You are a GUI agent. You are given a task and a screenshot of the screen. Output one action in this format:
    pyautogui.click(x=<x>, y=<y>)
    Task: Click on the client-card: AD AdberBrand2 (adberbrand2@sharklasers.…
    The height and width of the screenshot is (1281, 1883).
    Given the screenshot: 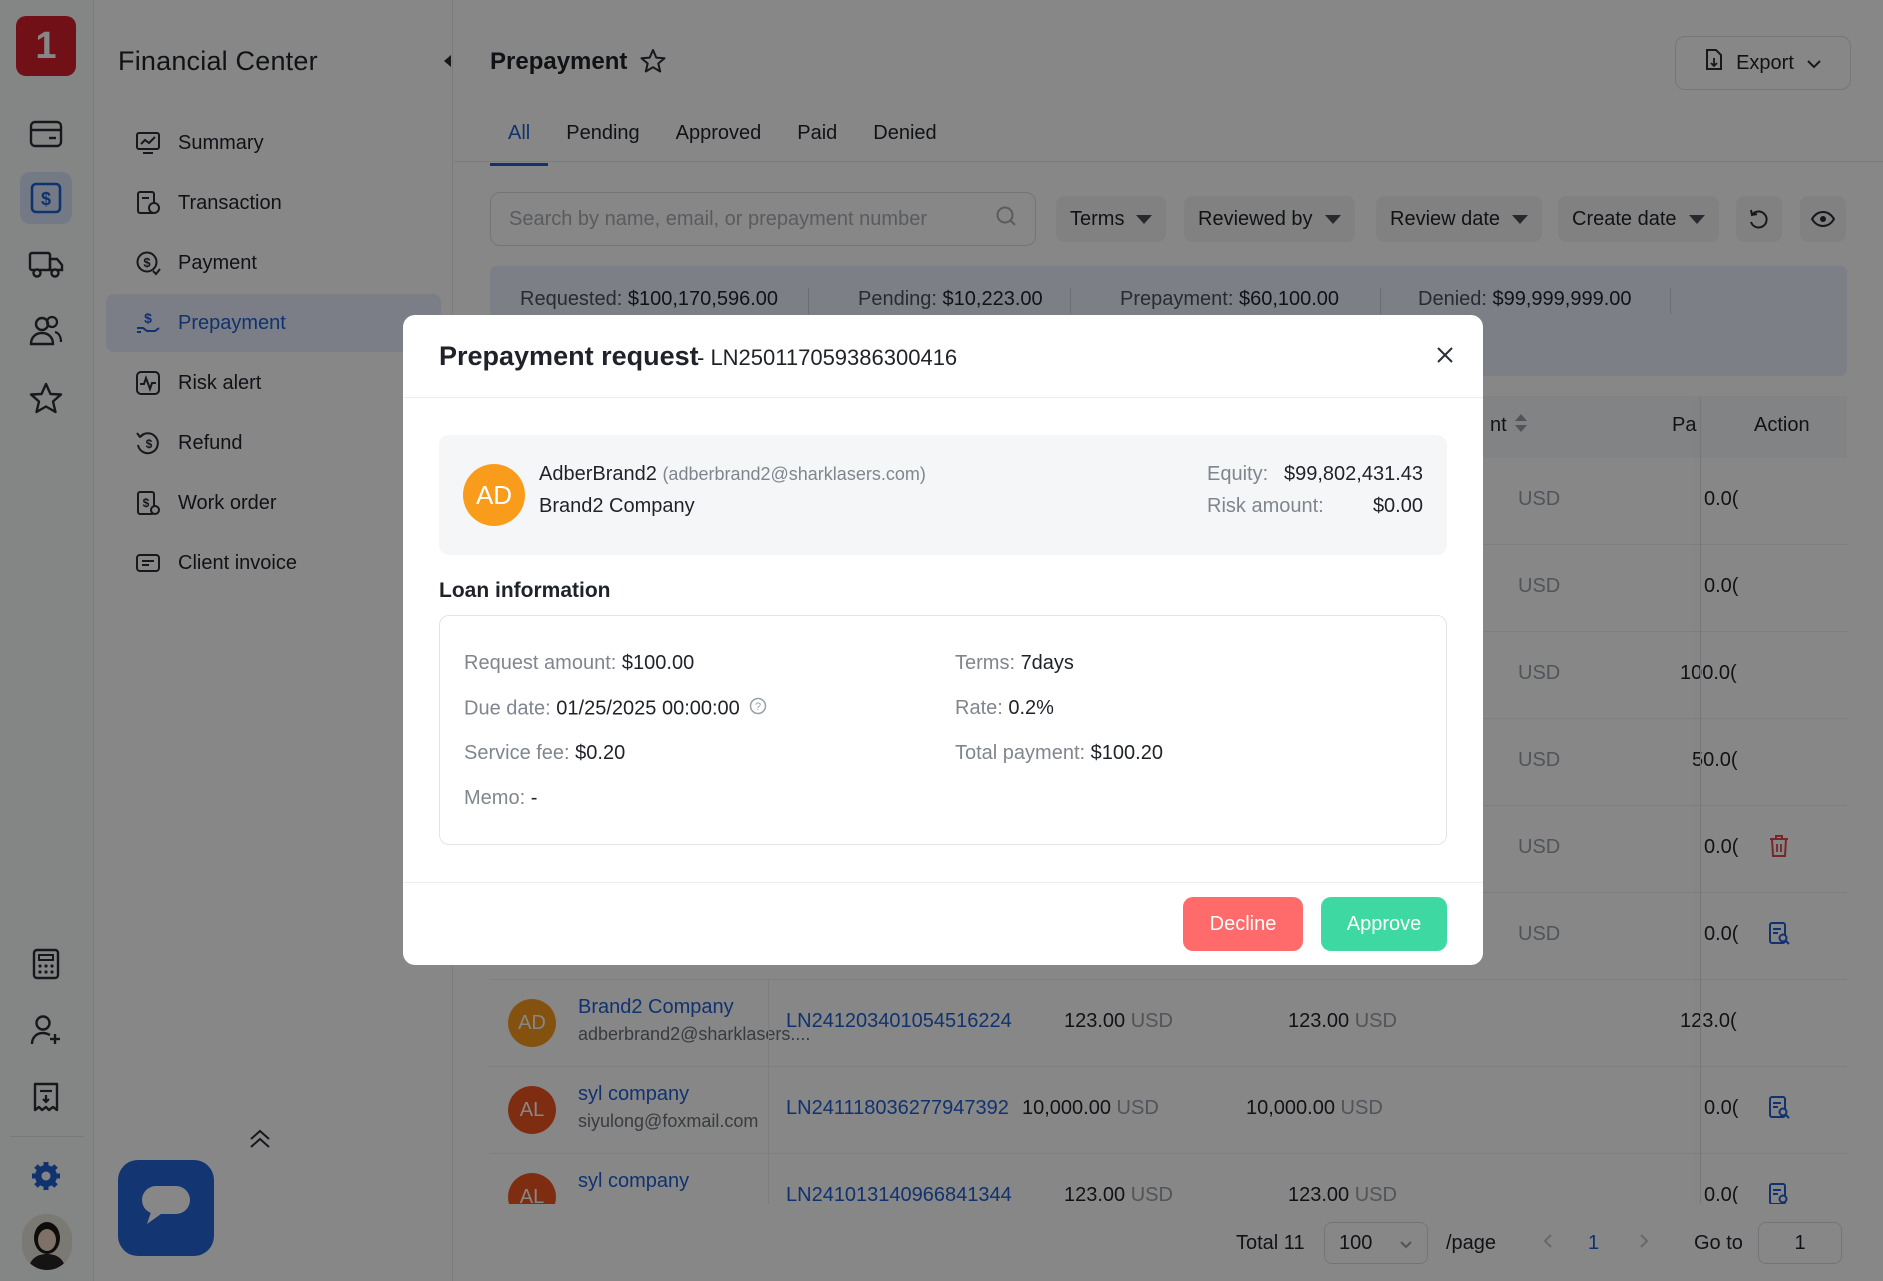 What is the action you would take?
    pyautogui.click(x=943, y=495)
    